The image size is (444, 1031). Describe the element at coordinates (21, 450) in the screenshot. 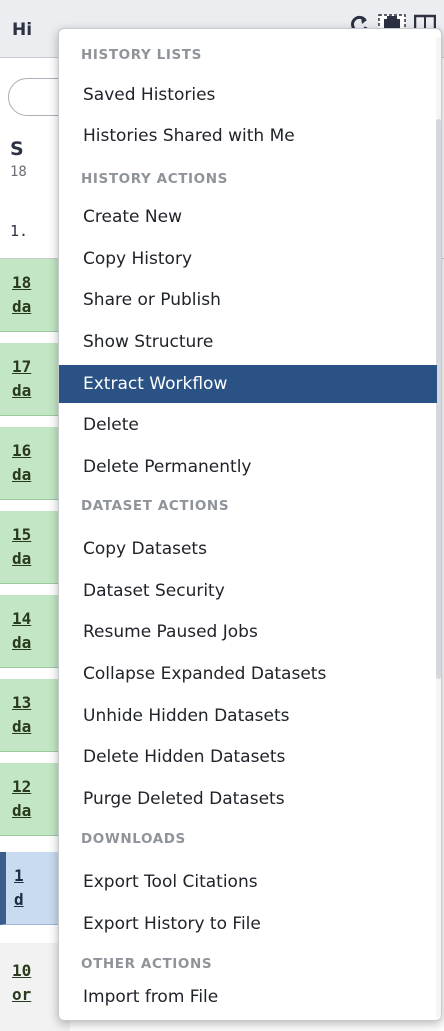

I see `dataset-title: 16` at that location.